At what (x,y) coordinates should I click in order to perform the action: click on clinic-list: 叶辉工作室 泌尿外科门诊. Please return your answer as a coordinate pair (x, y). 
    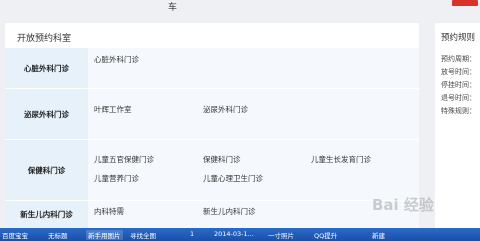
    Looking at the image, I should click on (253, 114).